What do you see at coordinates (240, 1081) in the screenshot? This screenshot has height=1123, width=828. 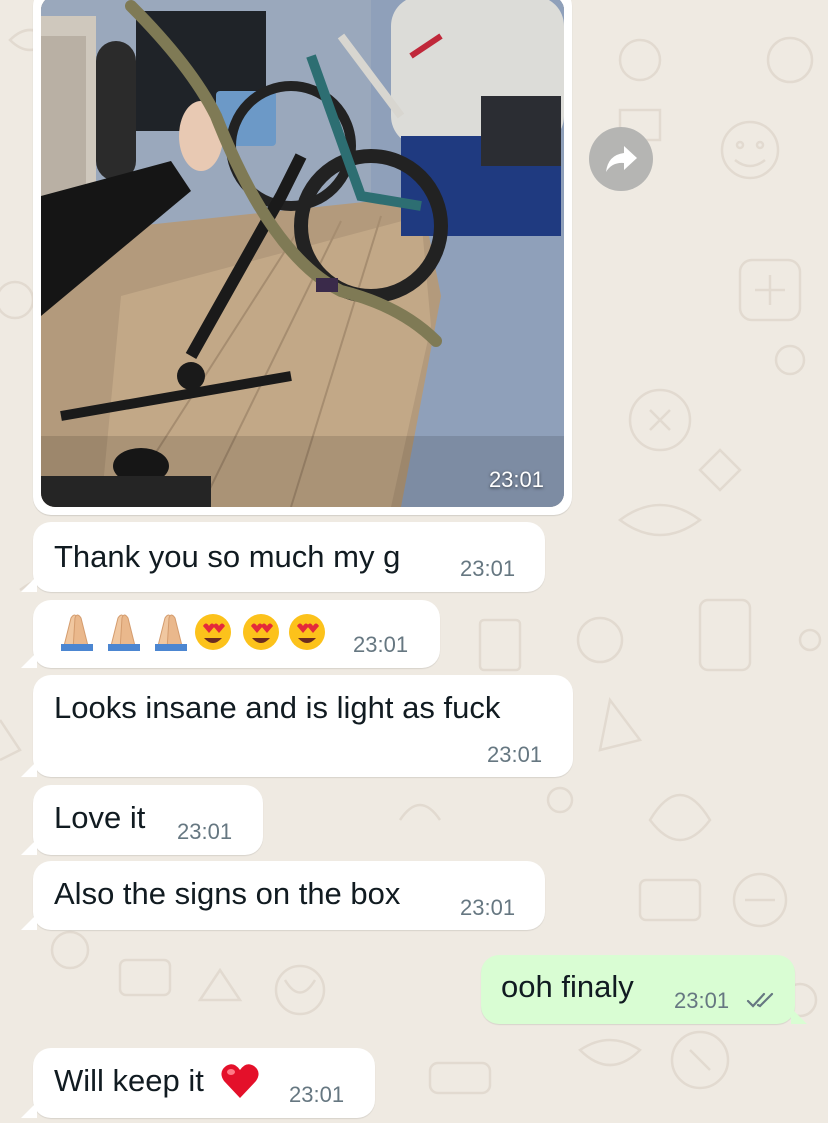 I see `red-heart-emoji` at bounding box center [240, 1081].